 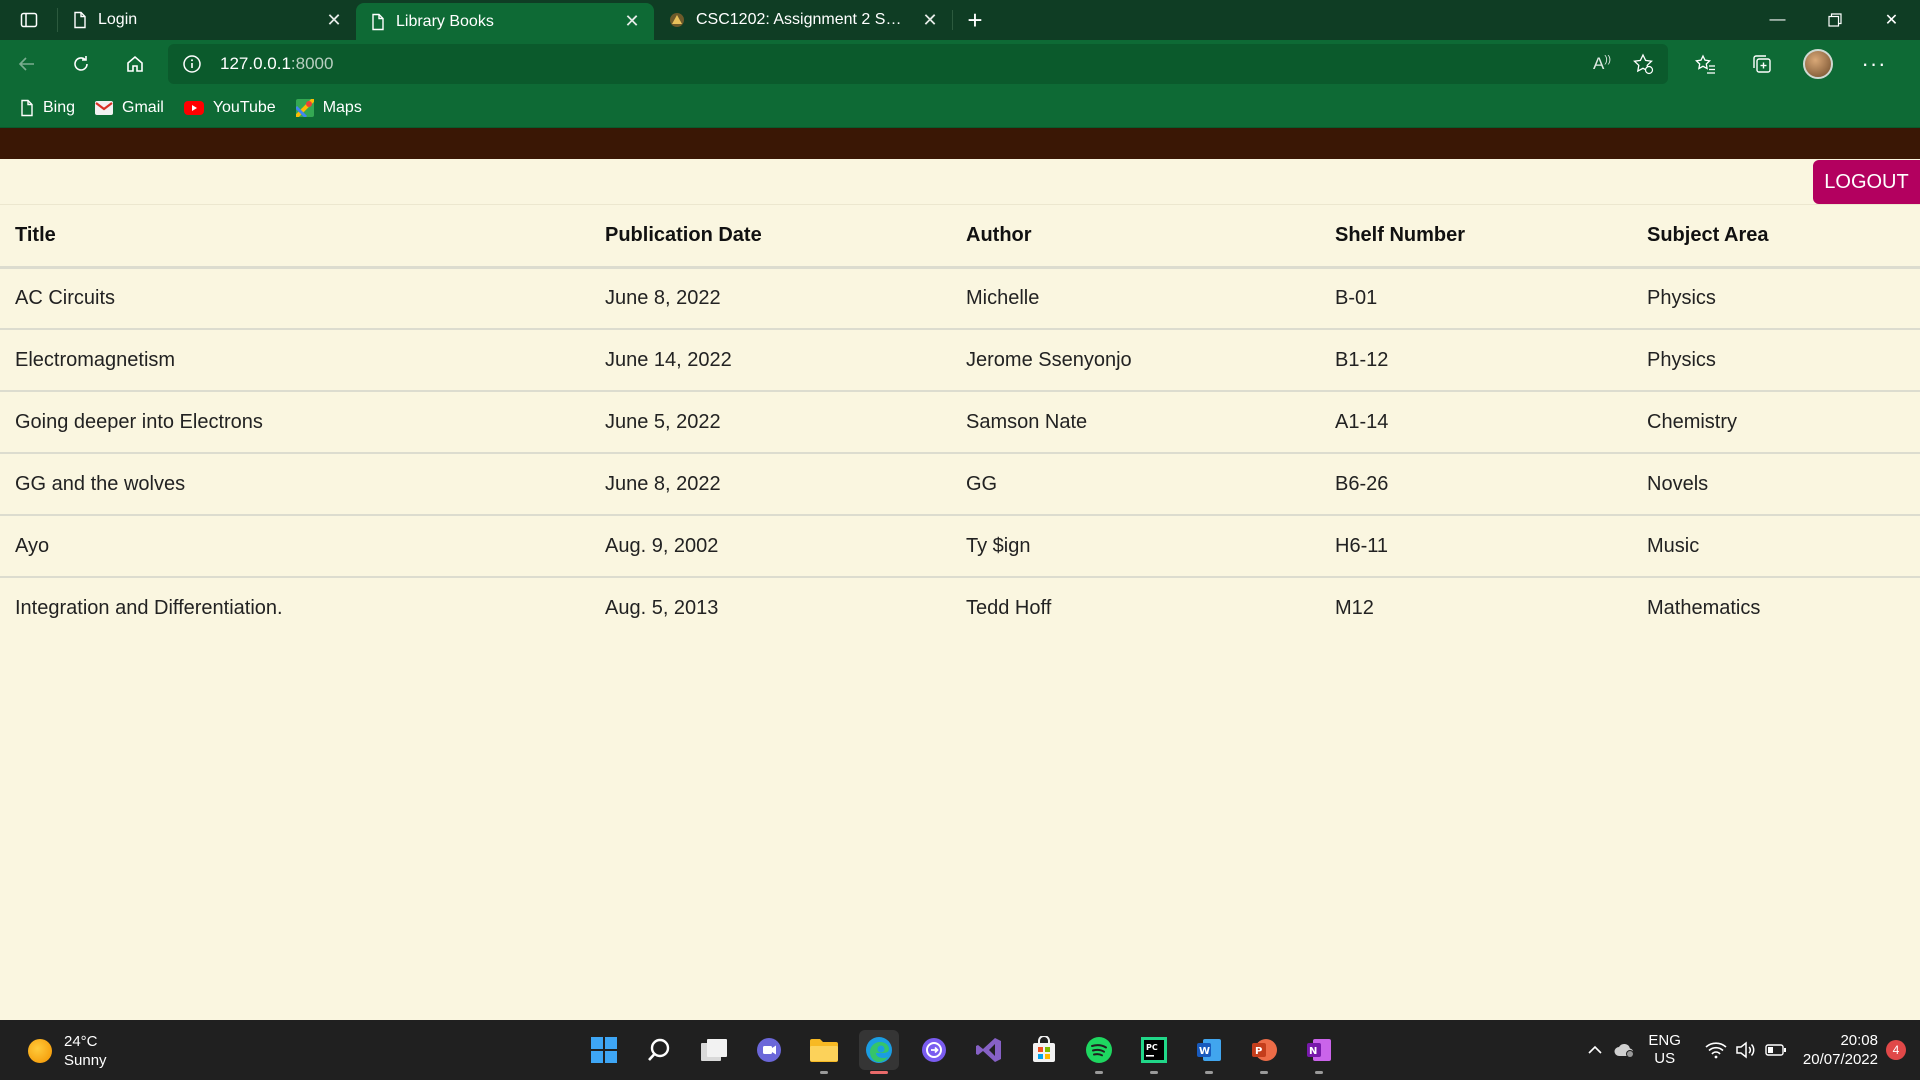 I want to click on word-icon: W, so click(x=1209, y=1050).